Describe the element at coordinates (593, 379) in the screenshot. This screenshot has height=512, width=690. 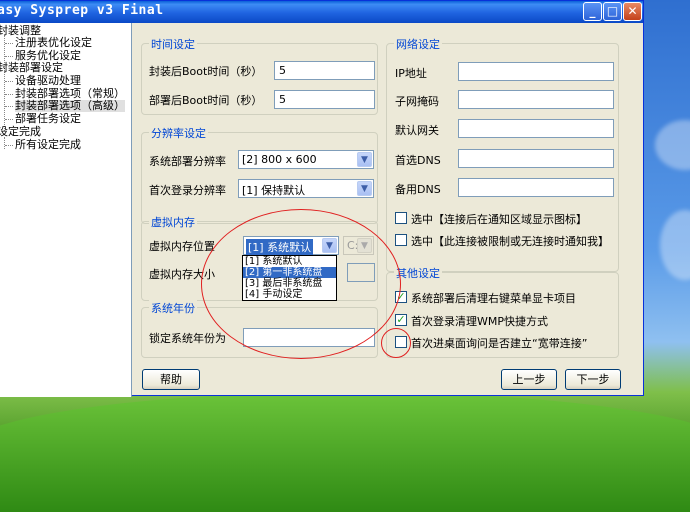
I see `next-button: 下一步` at that location.